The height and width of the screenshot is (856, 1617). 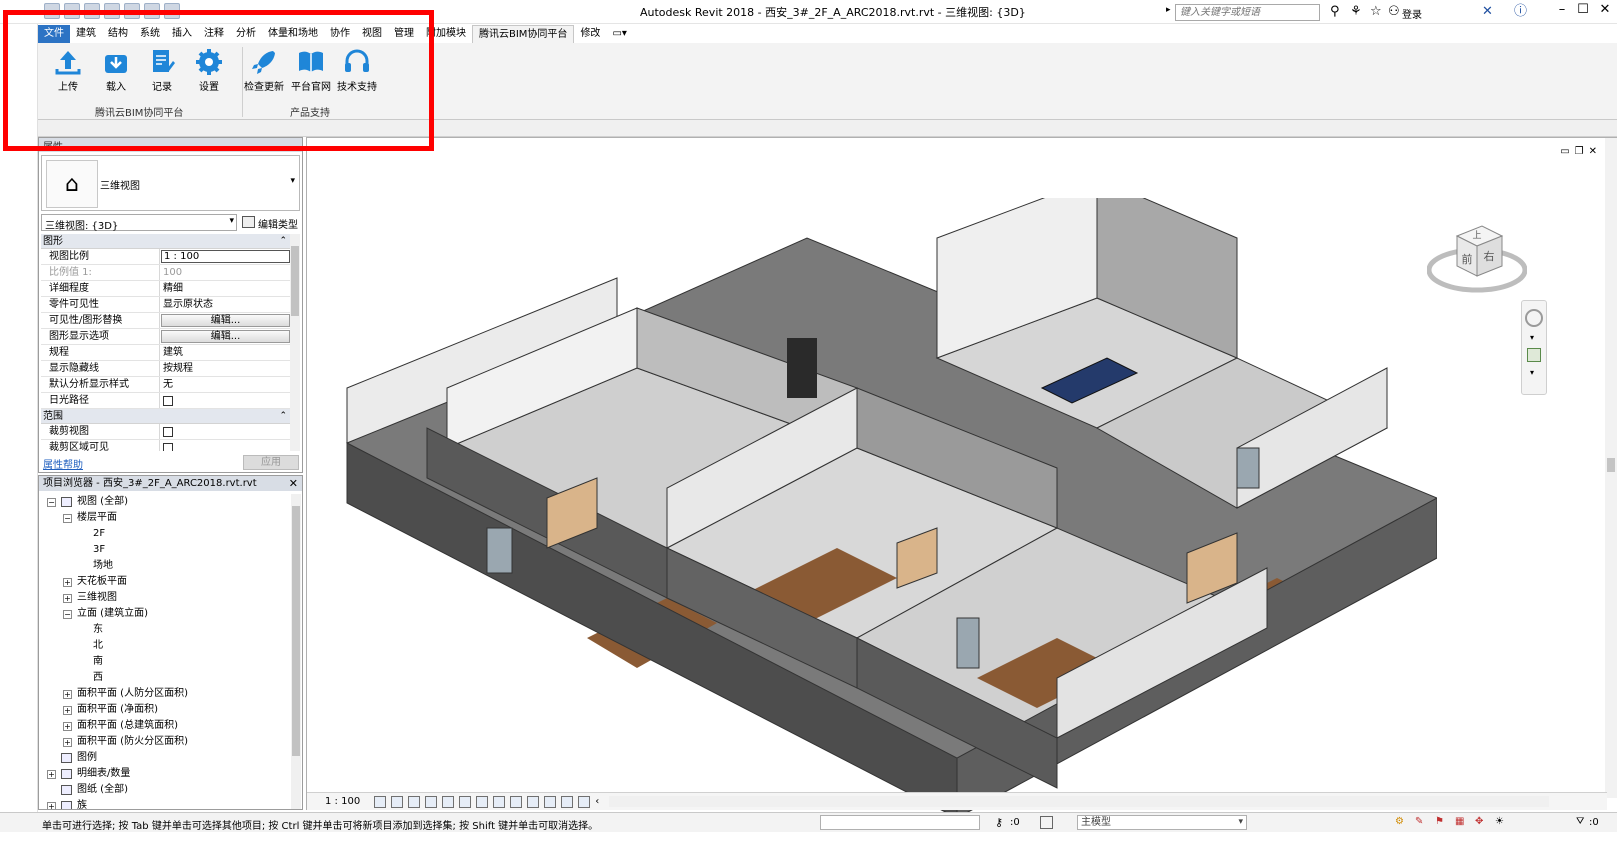 I want to click on lock-3d-icon, so click(x=499, y=801).